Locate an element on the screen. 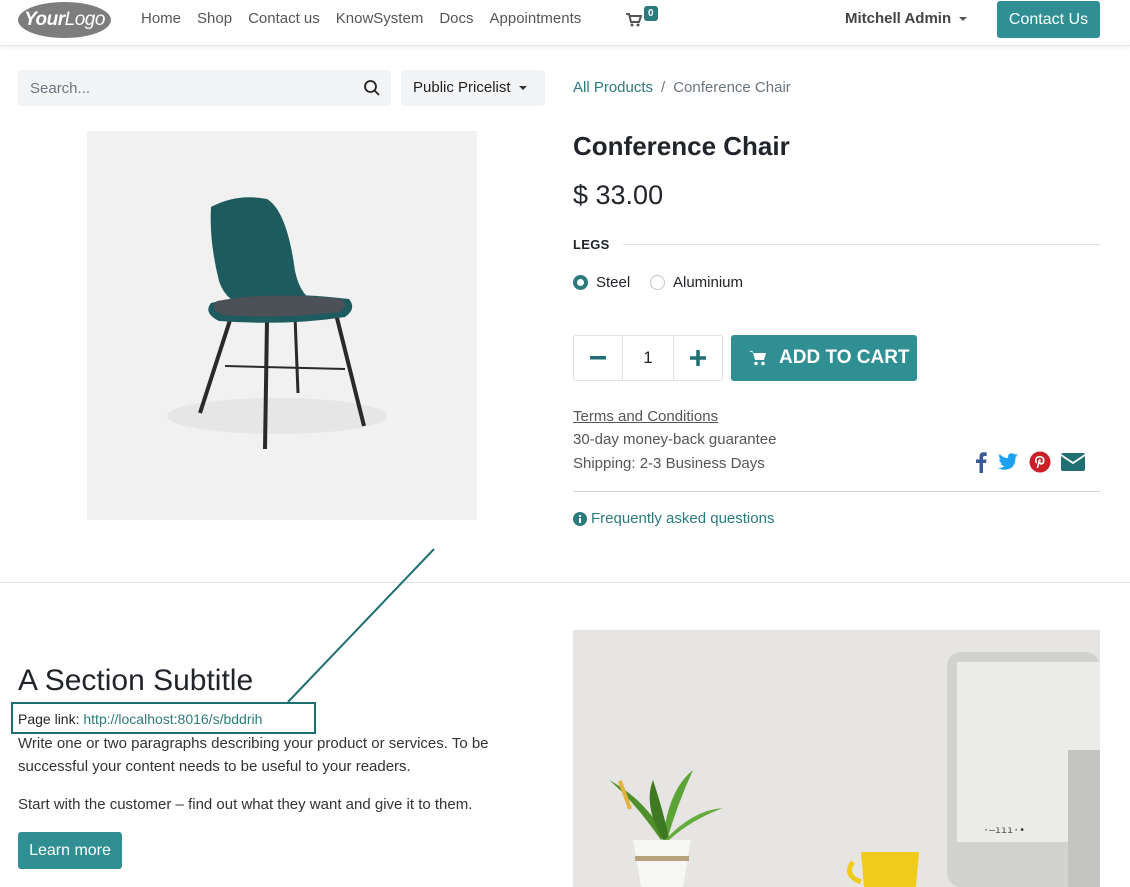  product-price: $ 33.00 is located at coordinates (618, 195).